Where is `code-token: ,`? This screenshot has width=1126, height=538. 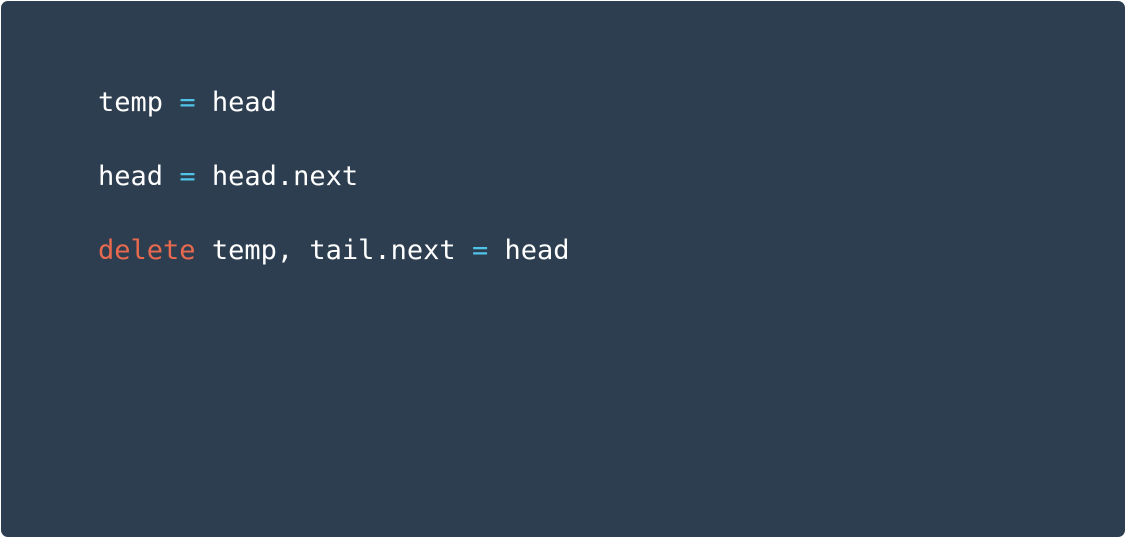 code-token: , is located at coordinates (293, 250).